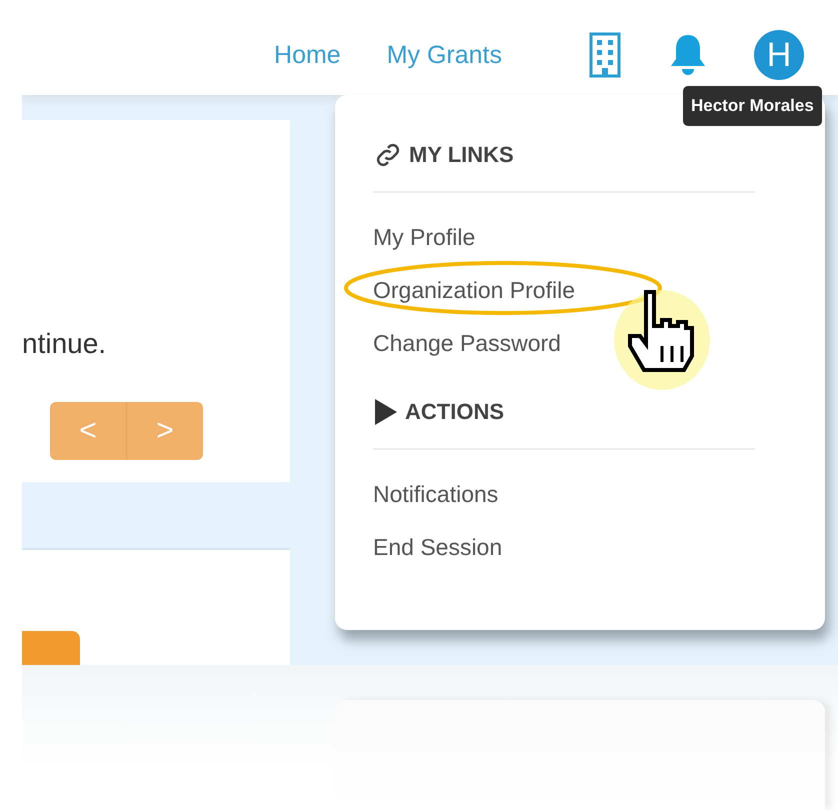  What do you see at coordinates (688, 55) in the screenshot?
I see `bell-icon` at bounding box center [688, 55].